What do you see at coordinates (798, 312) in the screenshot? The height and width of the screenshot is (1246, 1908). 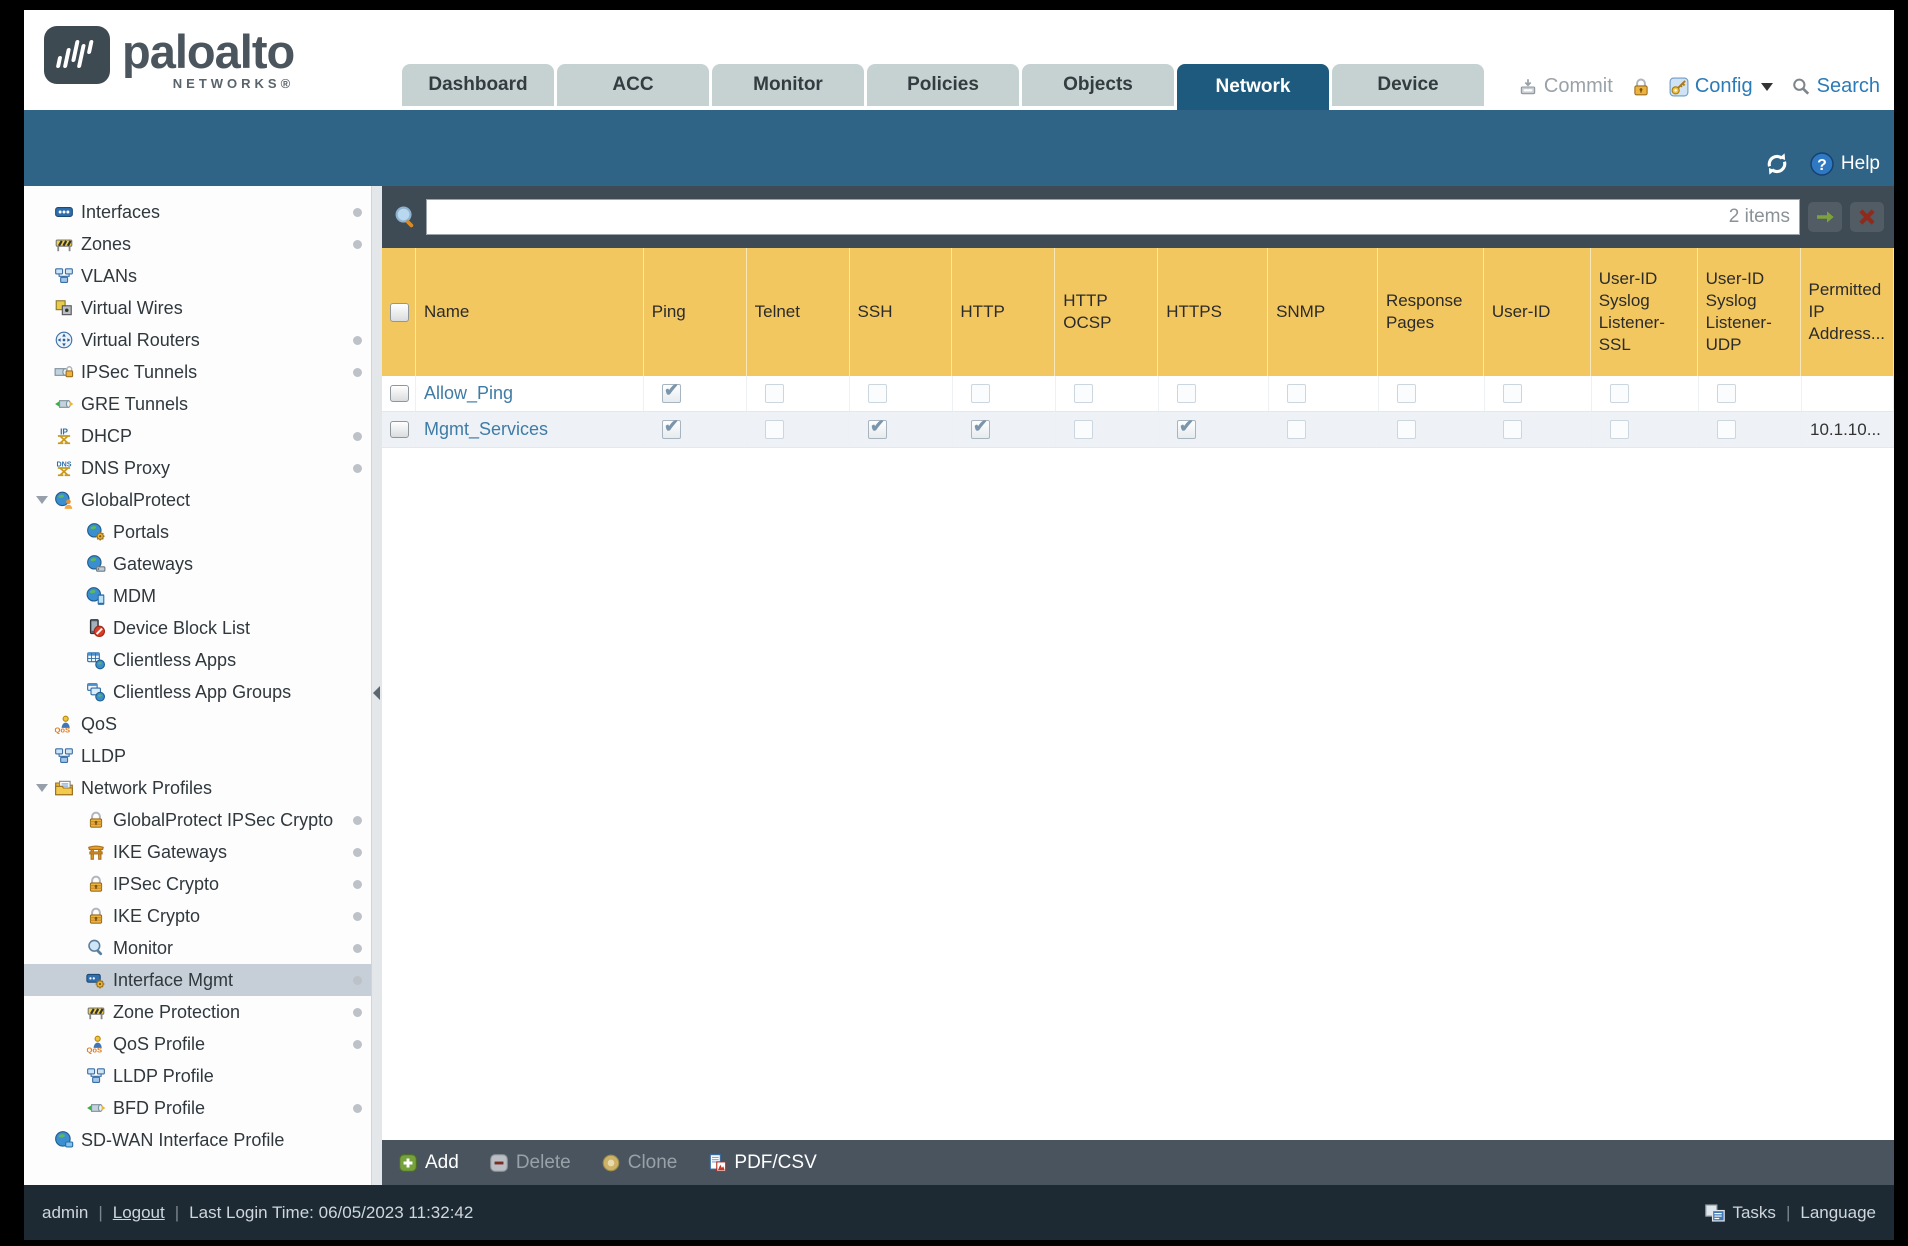 I see `column-header-telnet: Telnet` at bounding box center [798, 312].